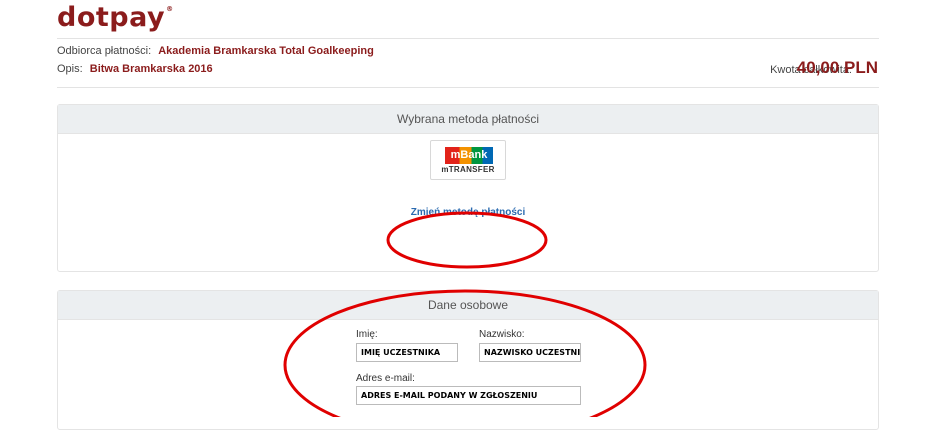  Describe the element at coordinates (104, 51) in the screenshot. I see `recipient-label: Odbiorca płatności:` at that location.